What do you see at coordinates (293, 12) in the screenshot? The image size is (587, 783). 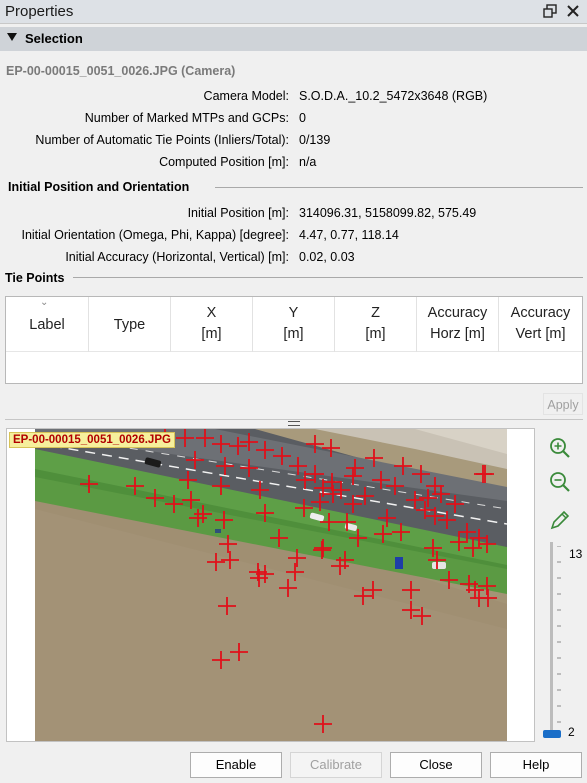 I see `title-bar: Properties` at bounding box center [293, 12].